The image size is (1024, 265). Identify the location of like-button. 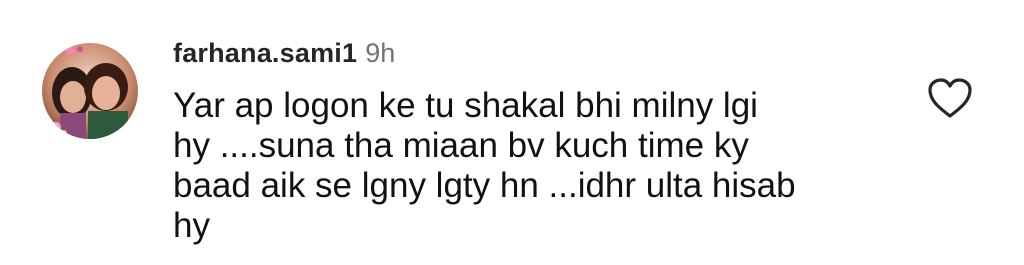
(950, 98).